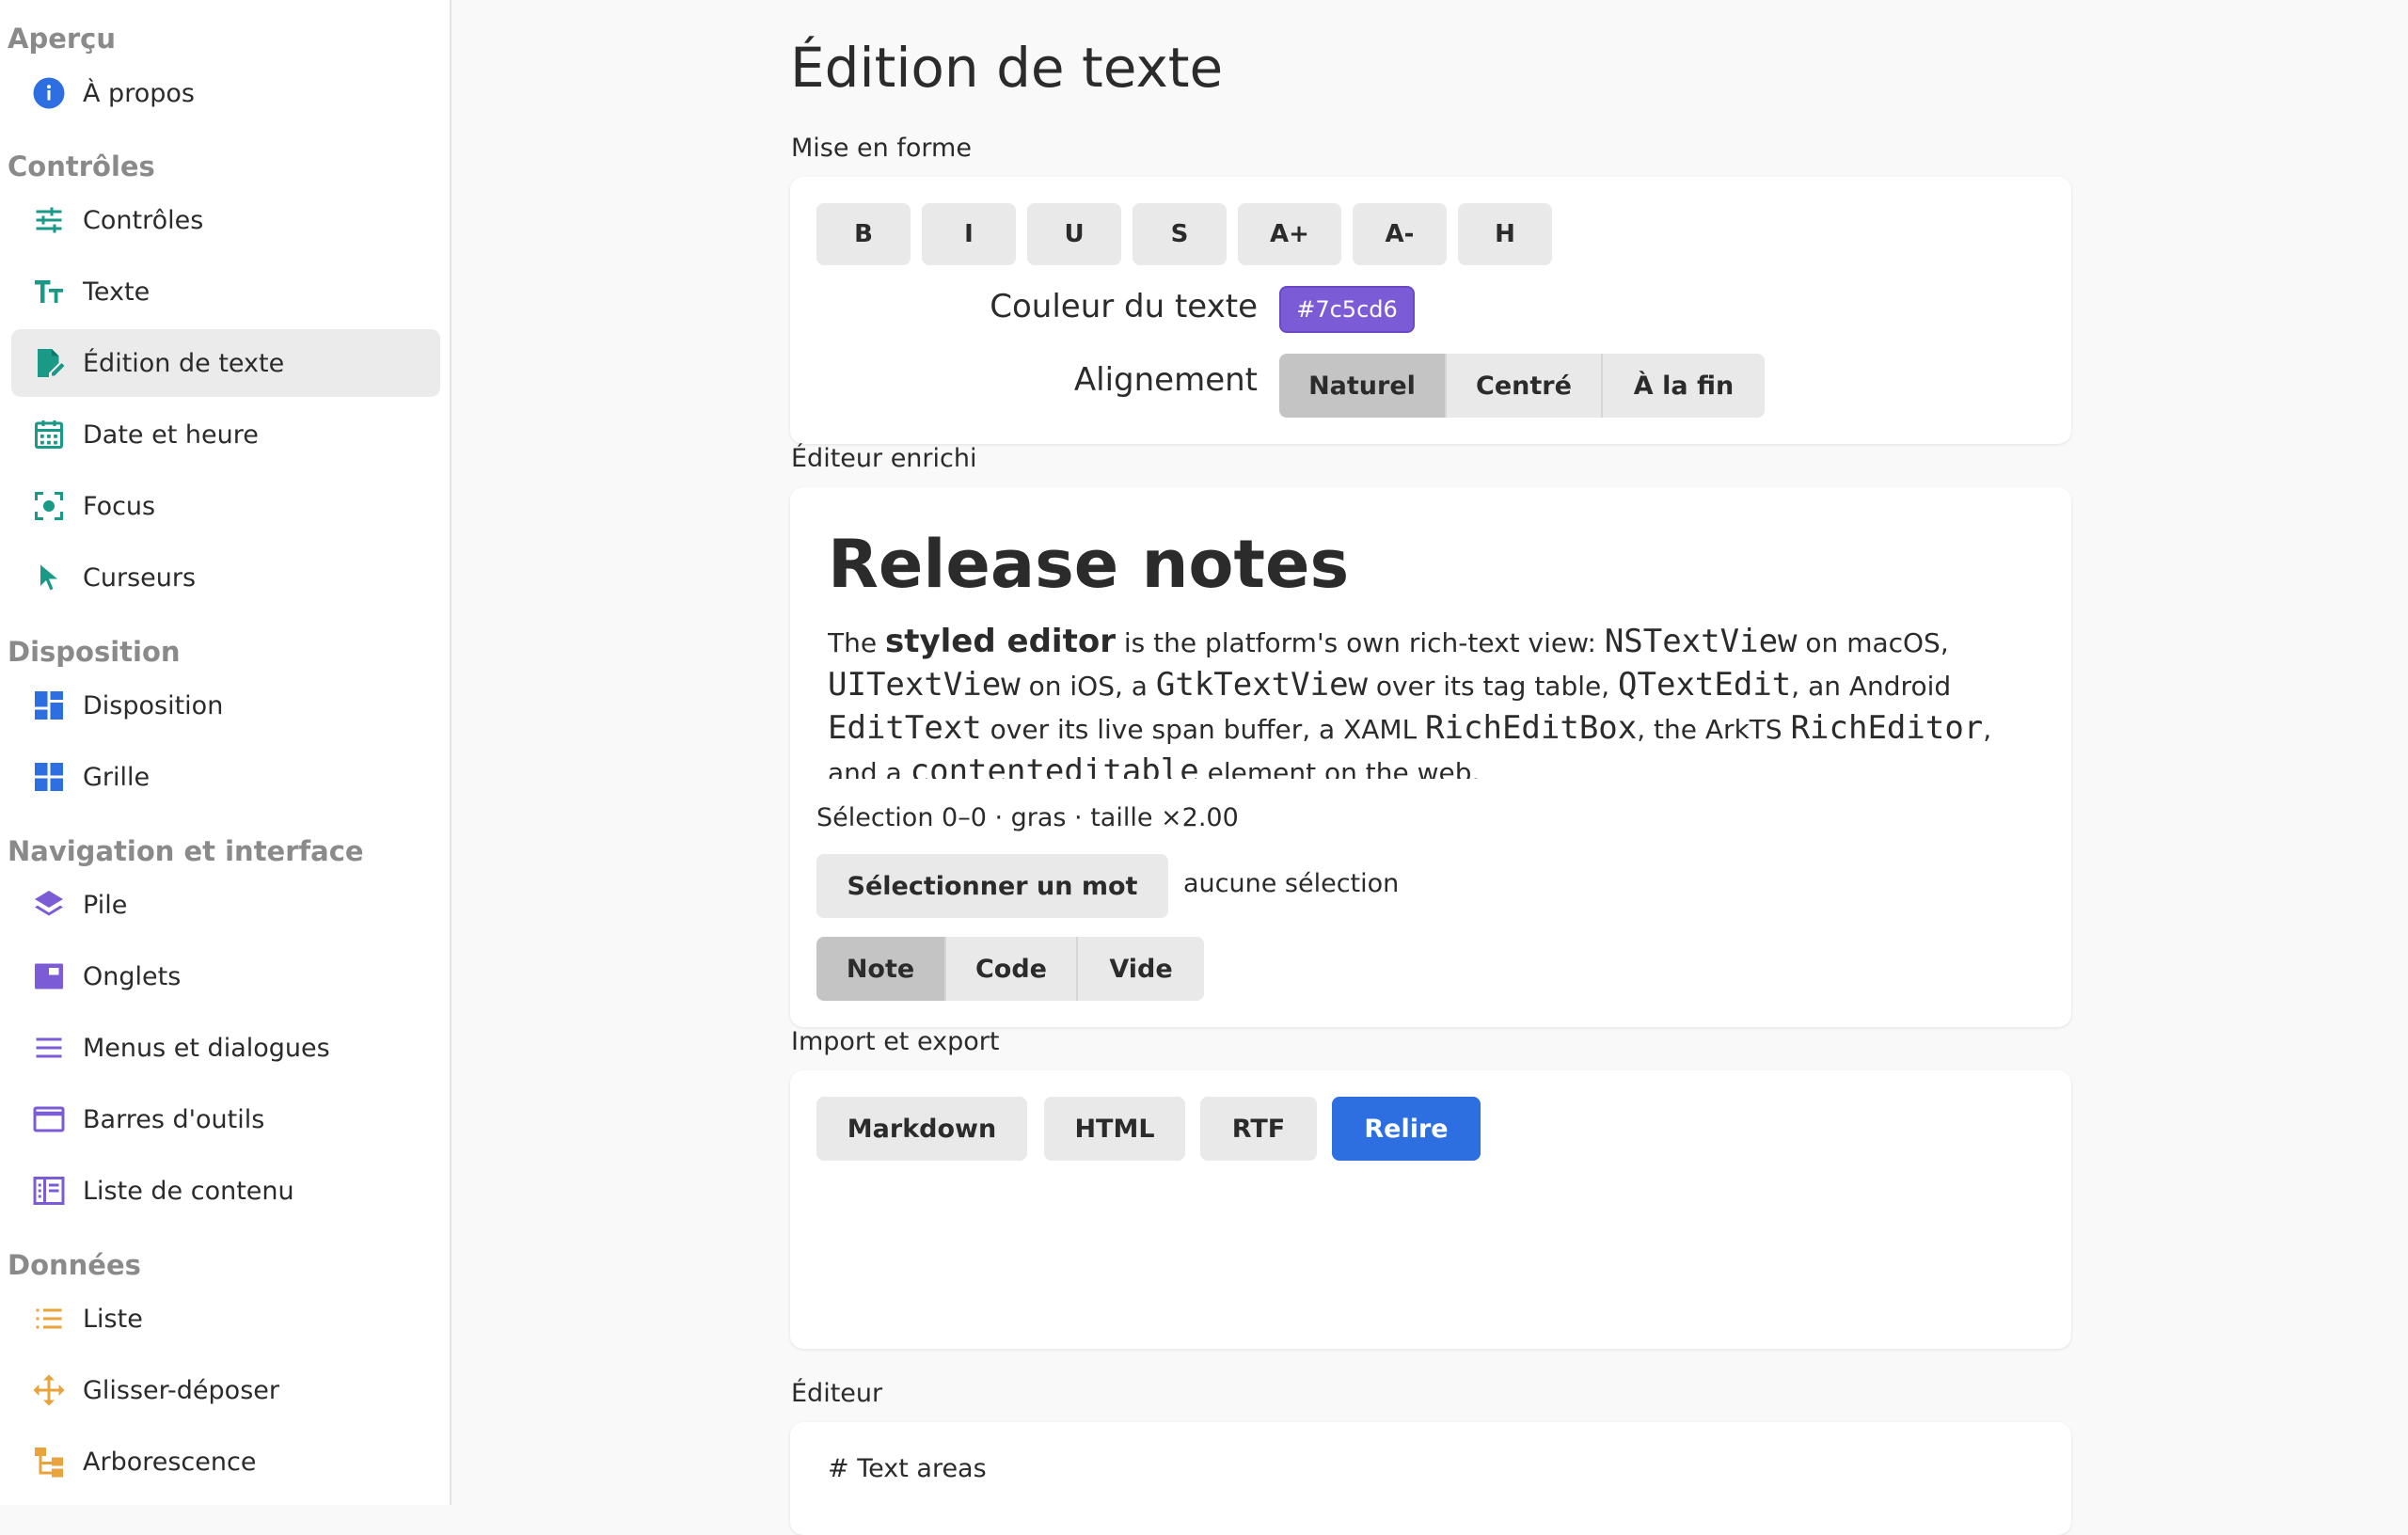 This screenshot has height=1535, width=2408. Describe the element at coordinates (171, 434) in the screenshot. I see `sidebar-item-label: Date et heure` at that location.